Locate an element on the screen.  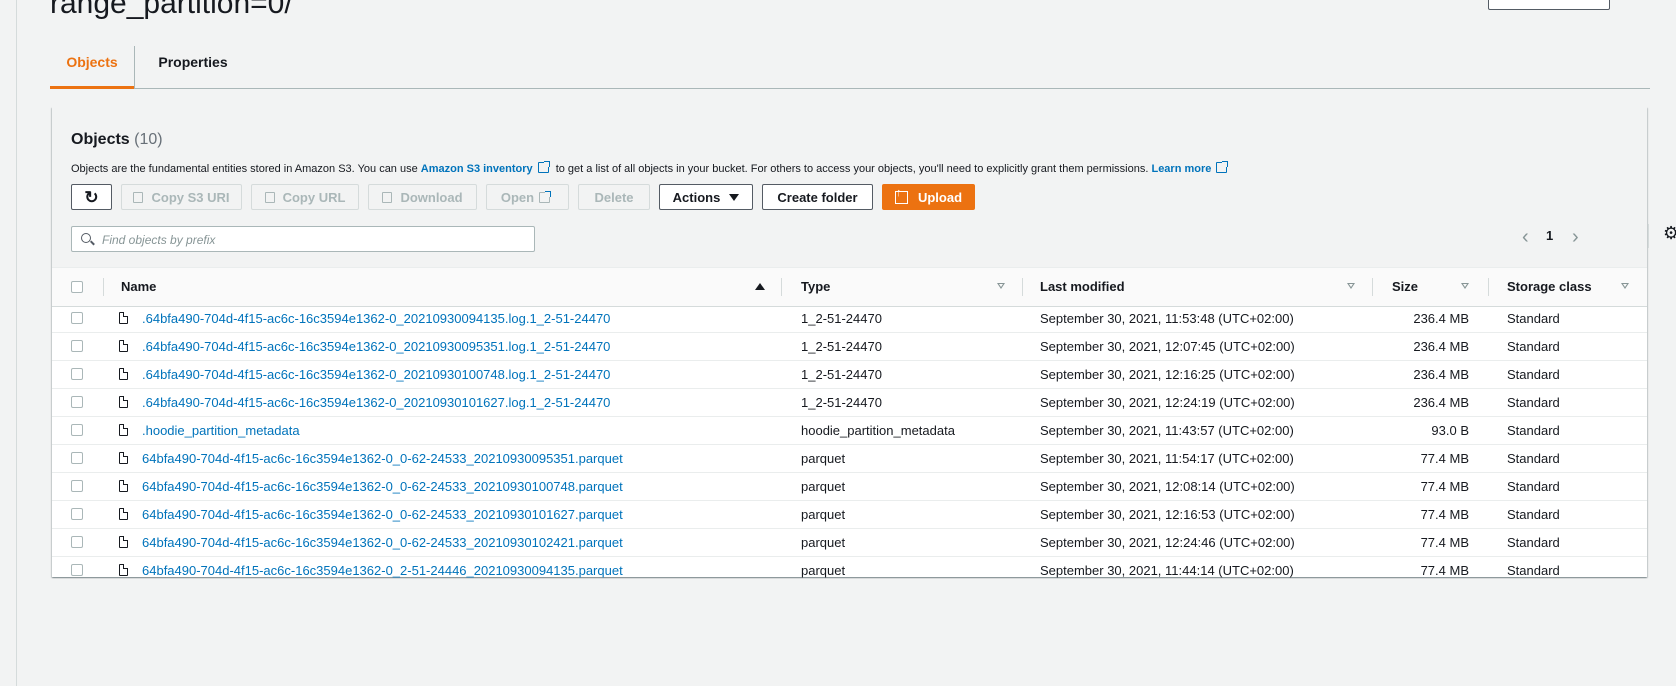
gear-icon: ⚙ is located at coordinates (1669, 233).